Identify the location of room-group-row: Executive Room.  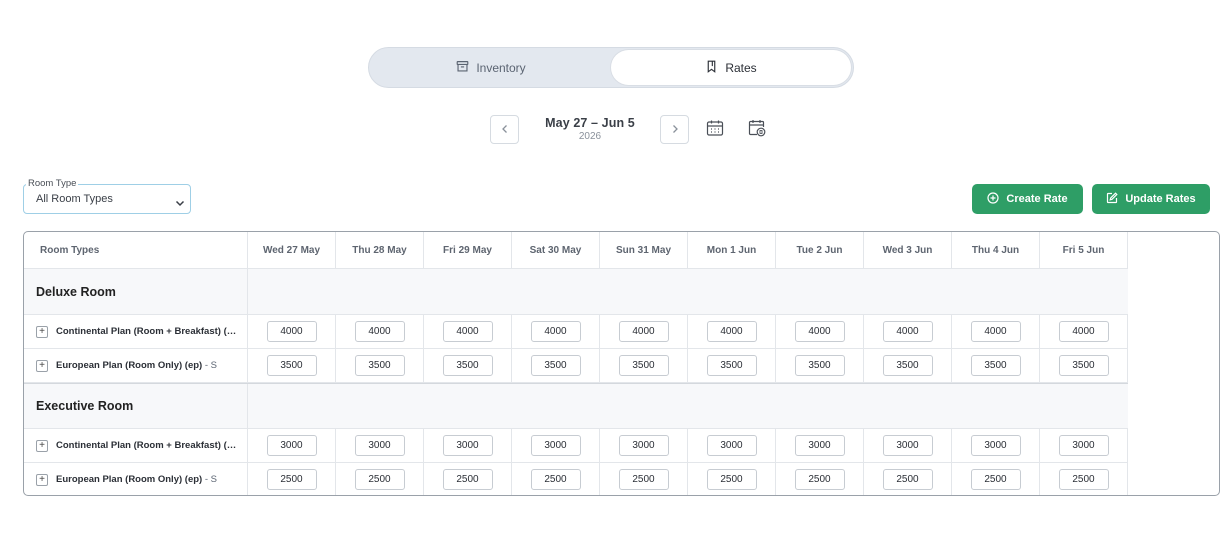
(576, 406).